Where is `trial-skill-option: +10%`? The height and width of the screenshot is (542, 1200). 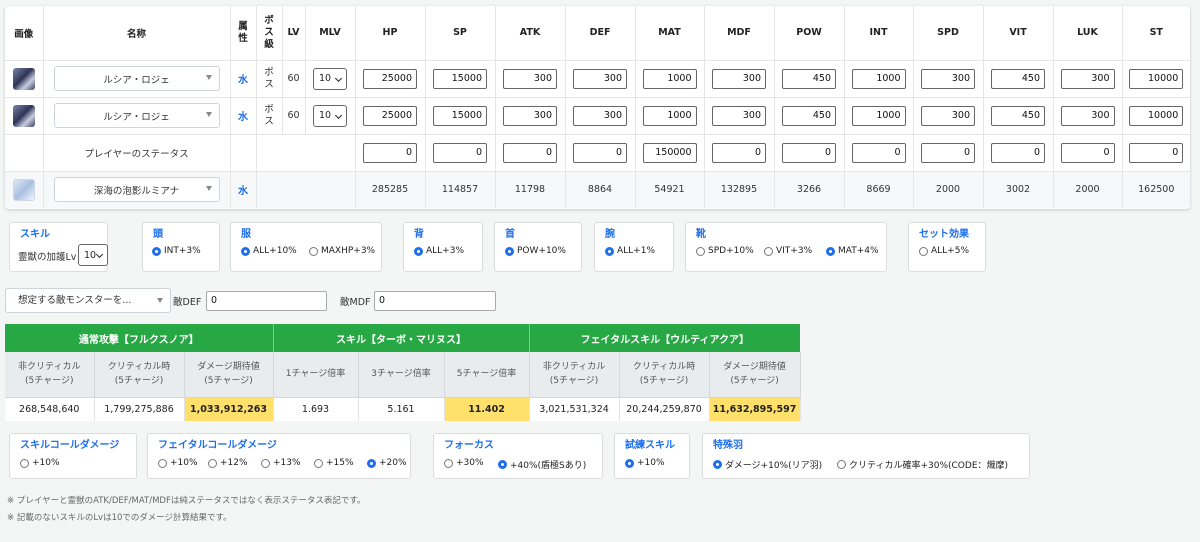 trial-skill-option: +10% is located at coordinates (645, 463).